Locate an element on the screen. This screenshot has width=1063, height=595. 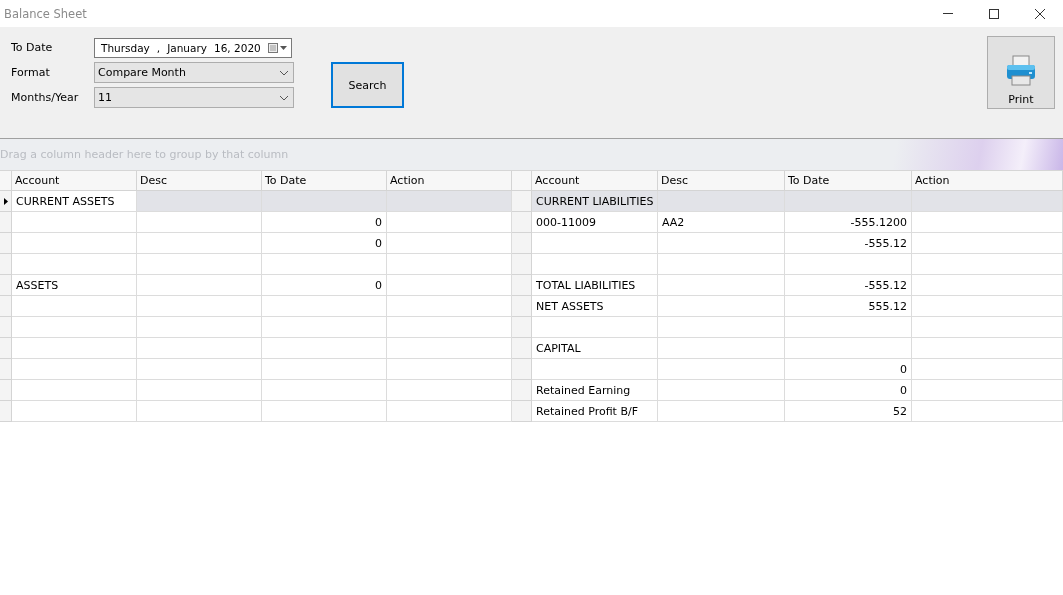
table-cell: 52 is located at coordinates (848, 411).